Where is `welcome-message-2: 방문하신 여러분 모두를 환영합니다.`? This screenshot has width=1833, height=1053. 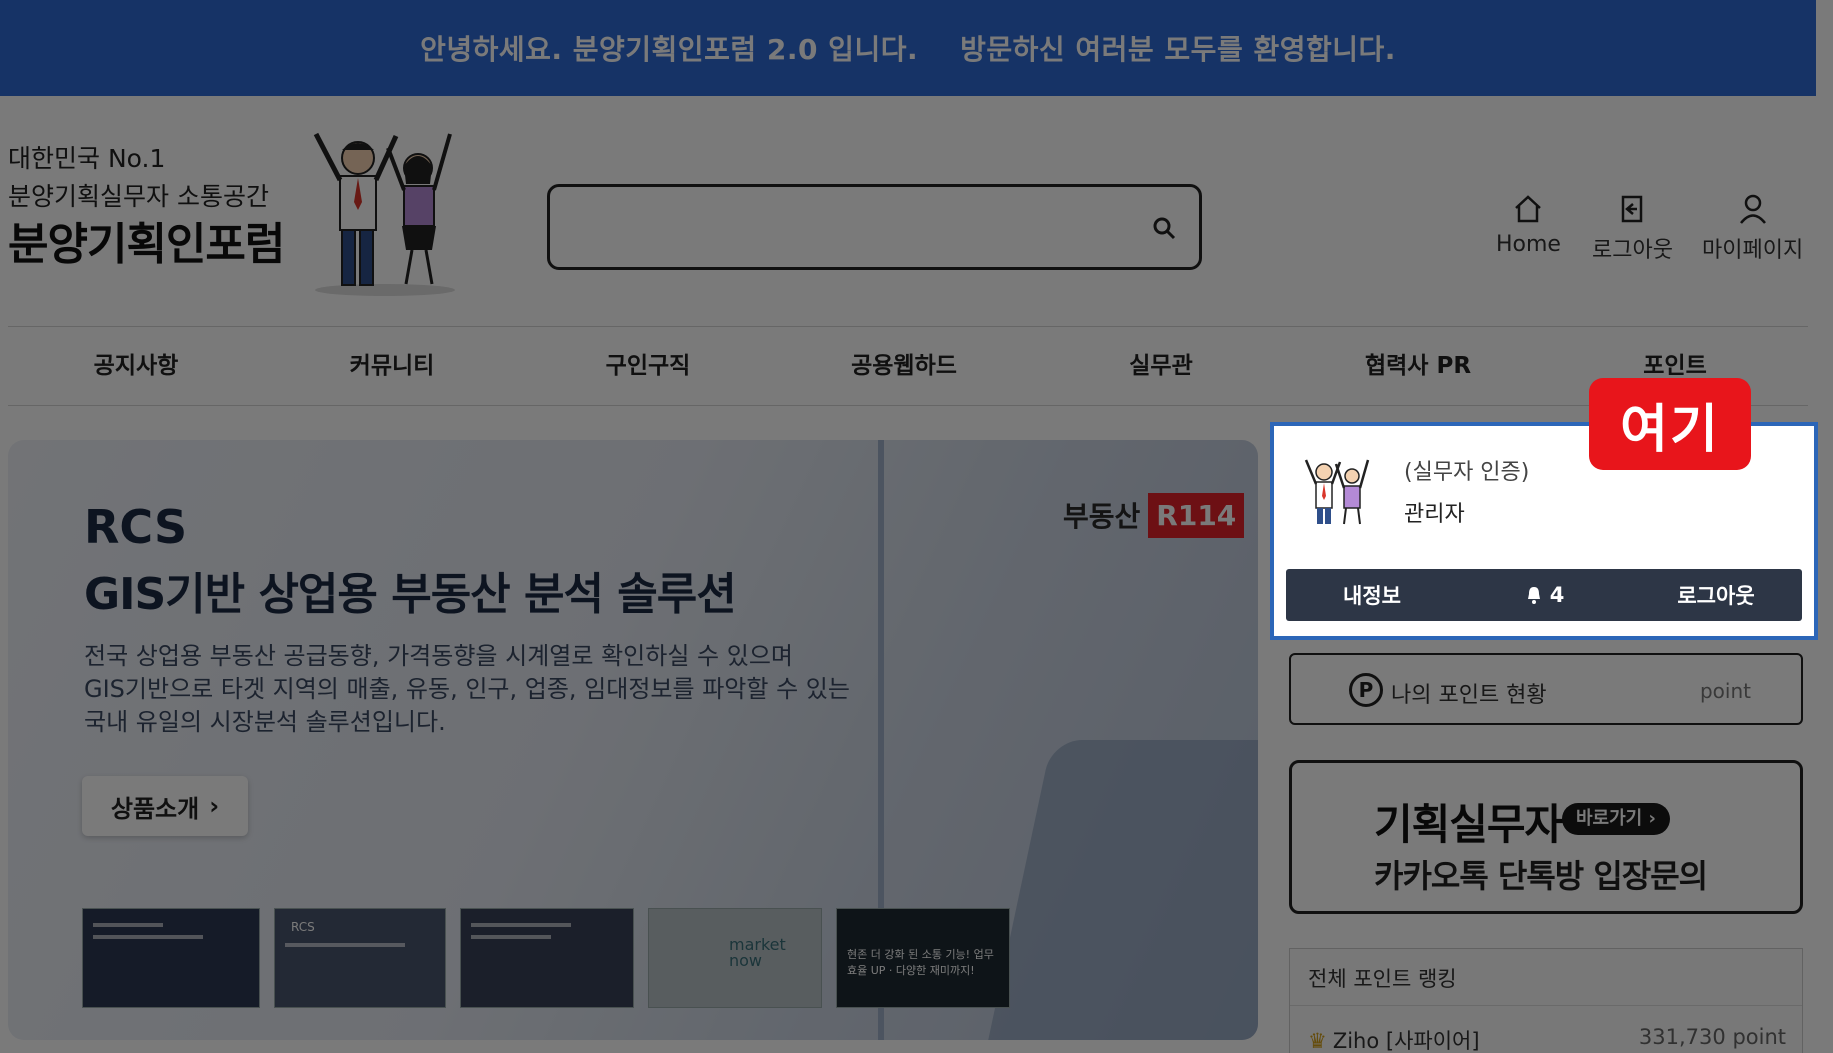 welcome-message-2: 방문하신 여러분 모두를 환영합니다. is located at coordinates (1178, 49).